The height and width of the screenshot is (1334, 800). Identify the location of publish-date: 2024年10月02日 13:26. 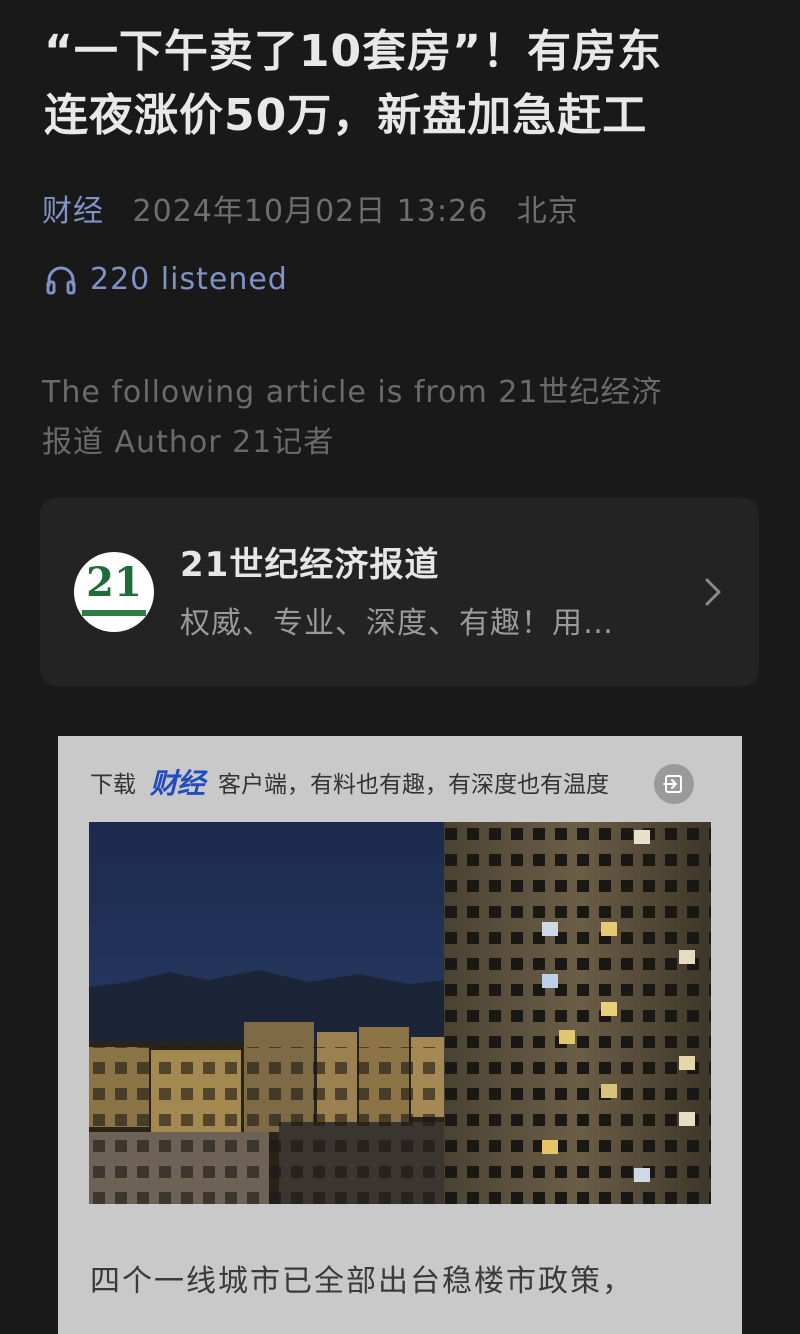
(310, 211).